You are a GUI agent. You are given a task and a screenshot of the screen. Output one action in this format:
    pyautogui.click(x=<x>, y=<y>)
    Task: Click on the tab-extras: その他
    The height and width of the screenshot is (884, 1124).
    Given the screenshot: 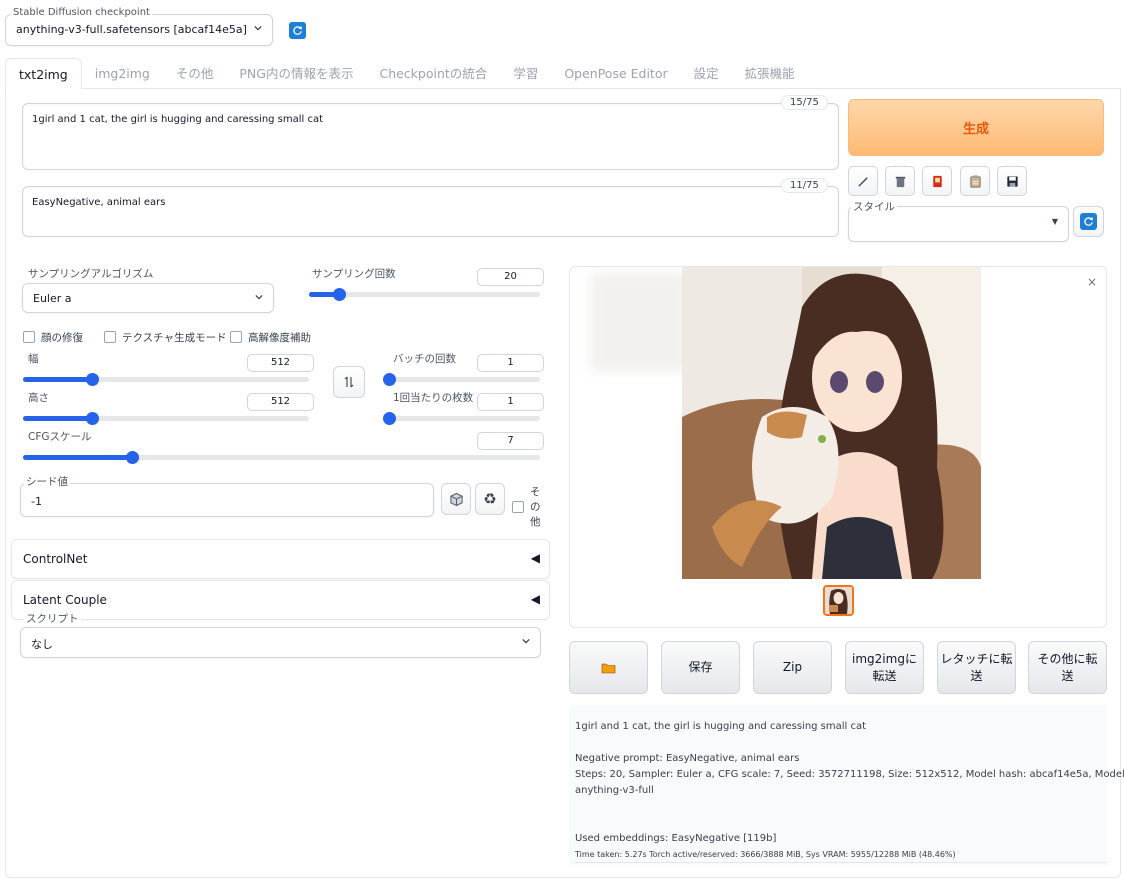 What is the action you would take?
    pyautogui.click(x=195, y=73)
    